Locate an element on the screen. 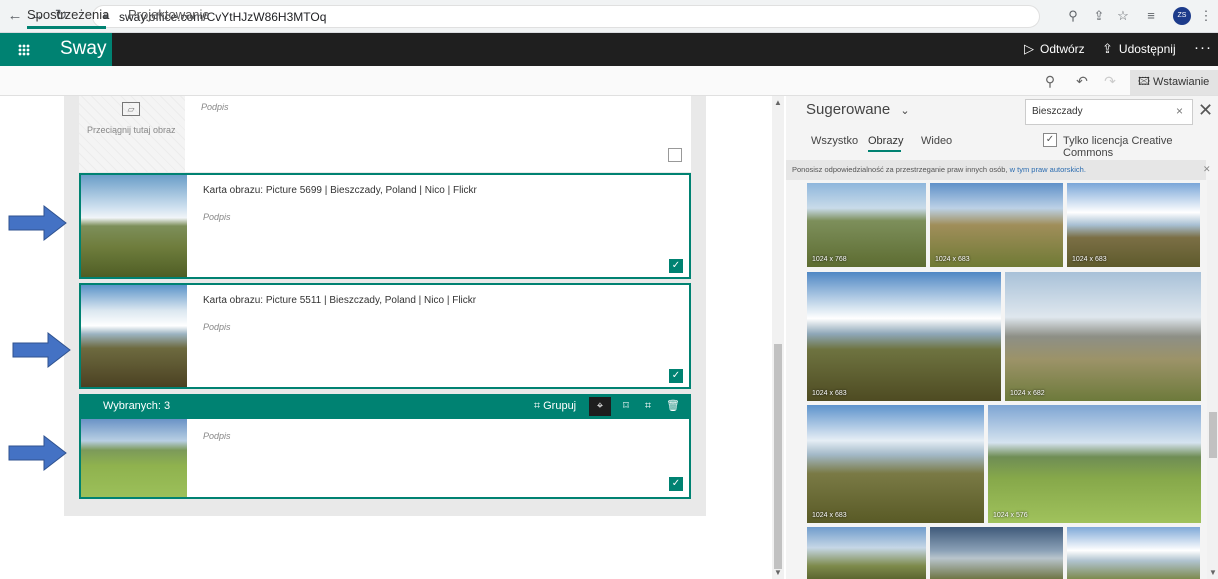 The height and width of the screenshot is (579, 1218). image-card: Podpis ✓ is located at coordinates (385, 459).